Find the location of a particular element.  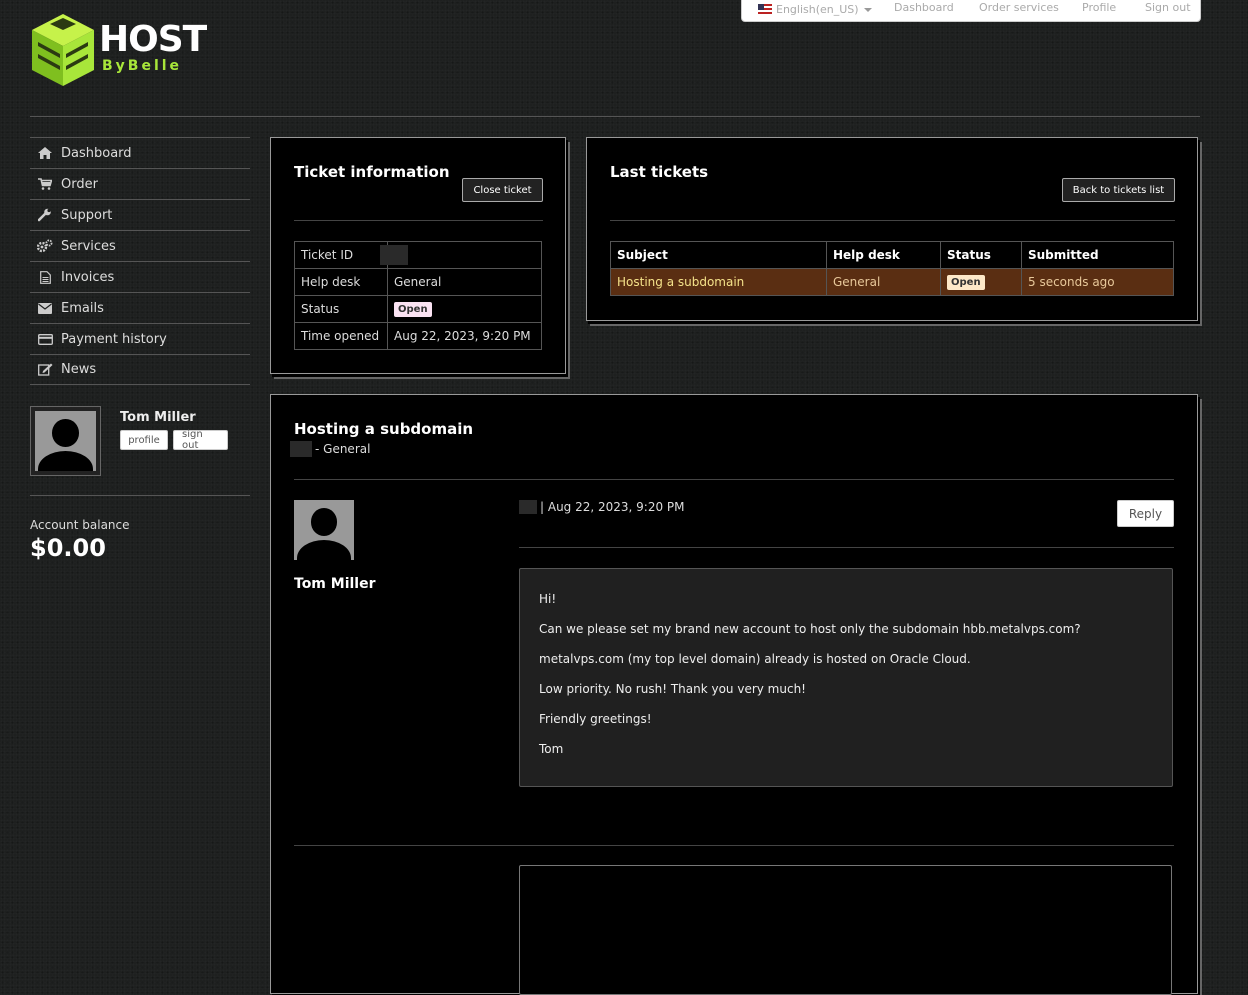

close-ticket-button: Close ticket is located at coordinates (502, 190).